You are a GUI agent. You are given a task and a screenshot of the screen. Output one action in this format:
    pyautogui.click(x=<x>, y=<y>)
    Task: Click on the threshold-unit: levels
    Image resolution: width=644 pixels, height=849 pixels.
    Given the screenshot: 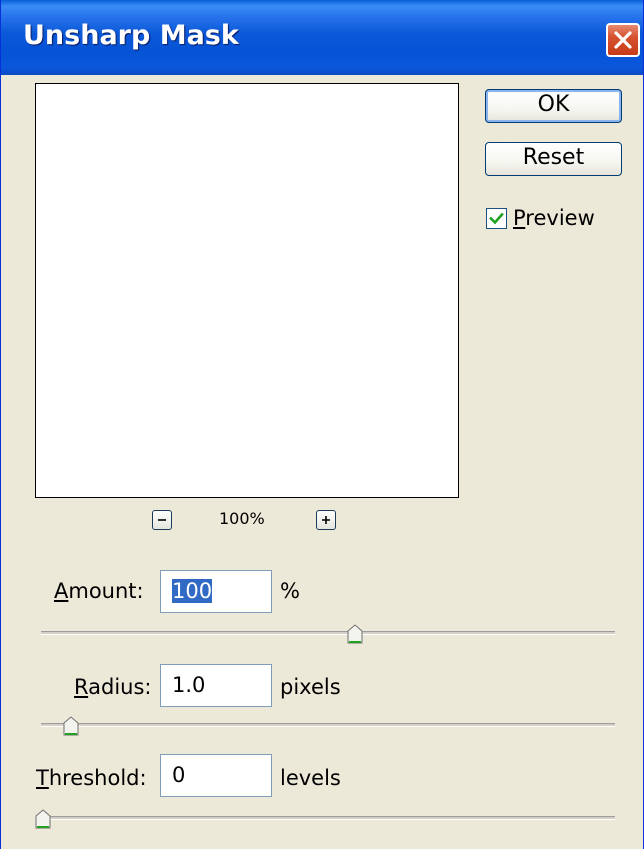 What is the action you would take?
    pyautogui.click(x=310, y=778)
    